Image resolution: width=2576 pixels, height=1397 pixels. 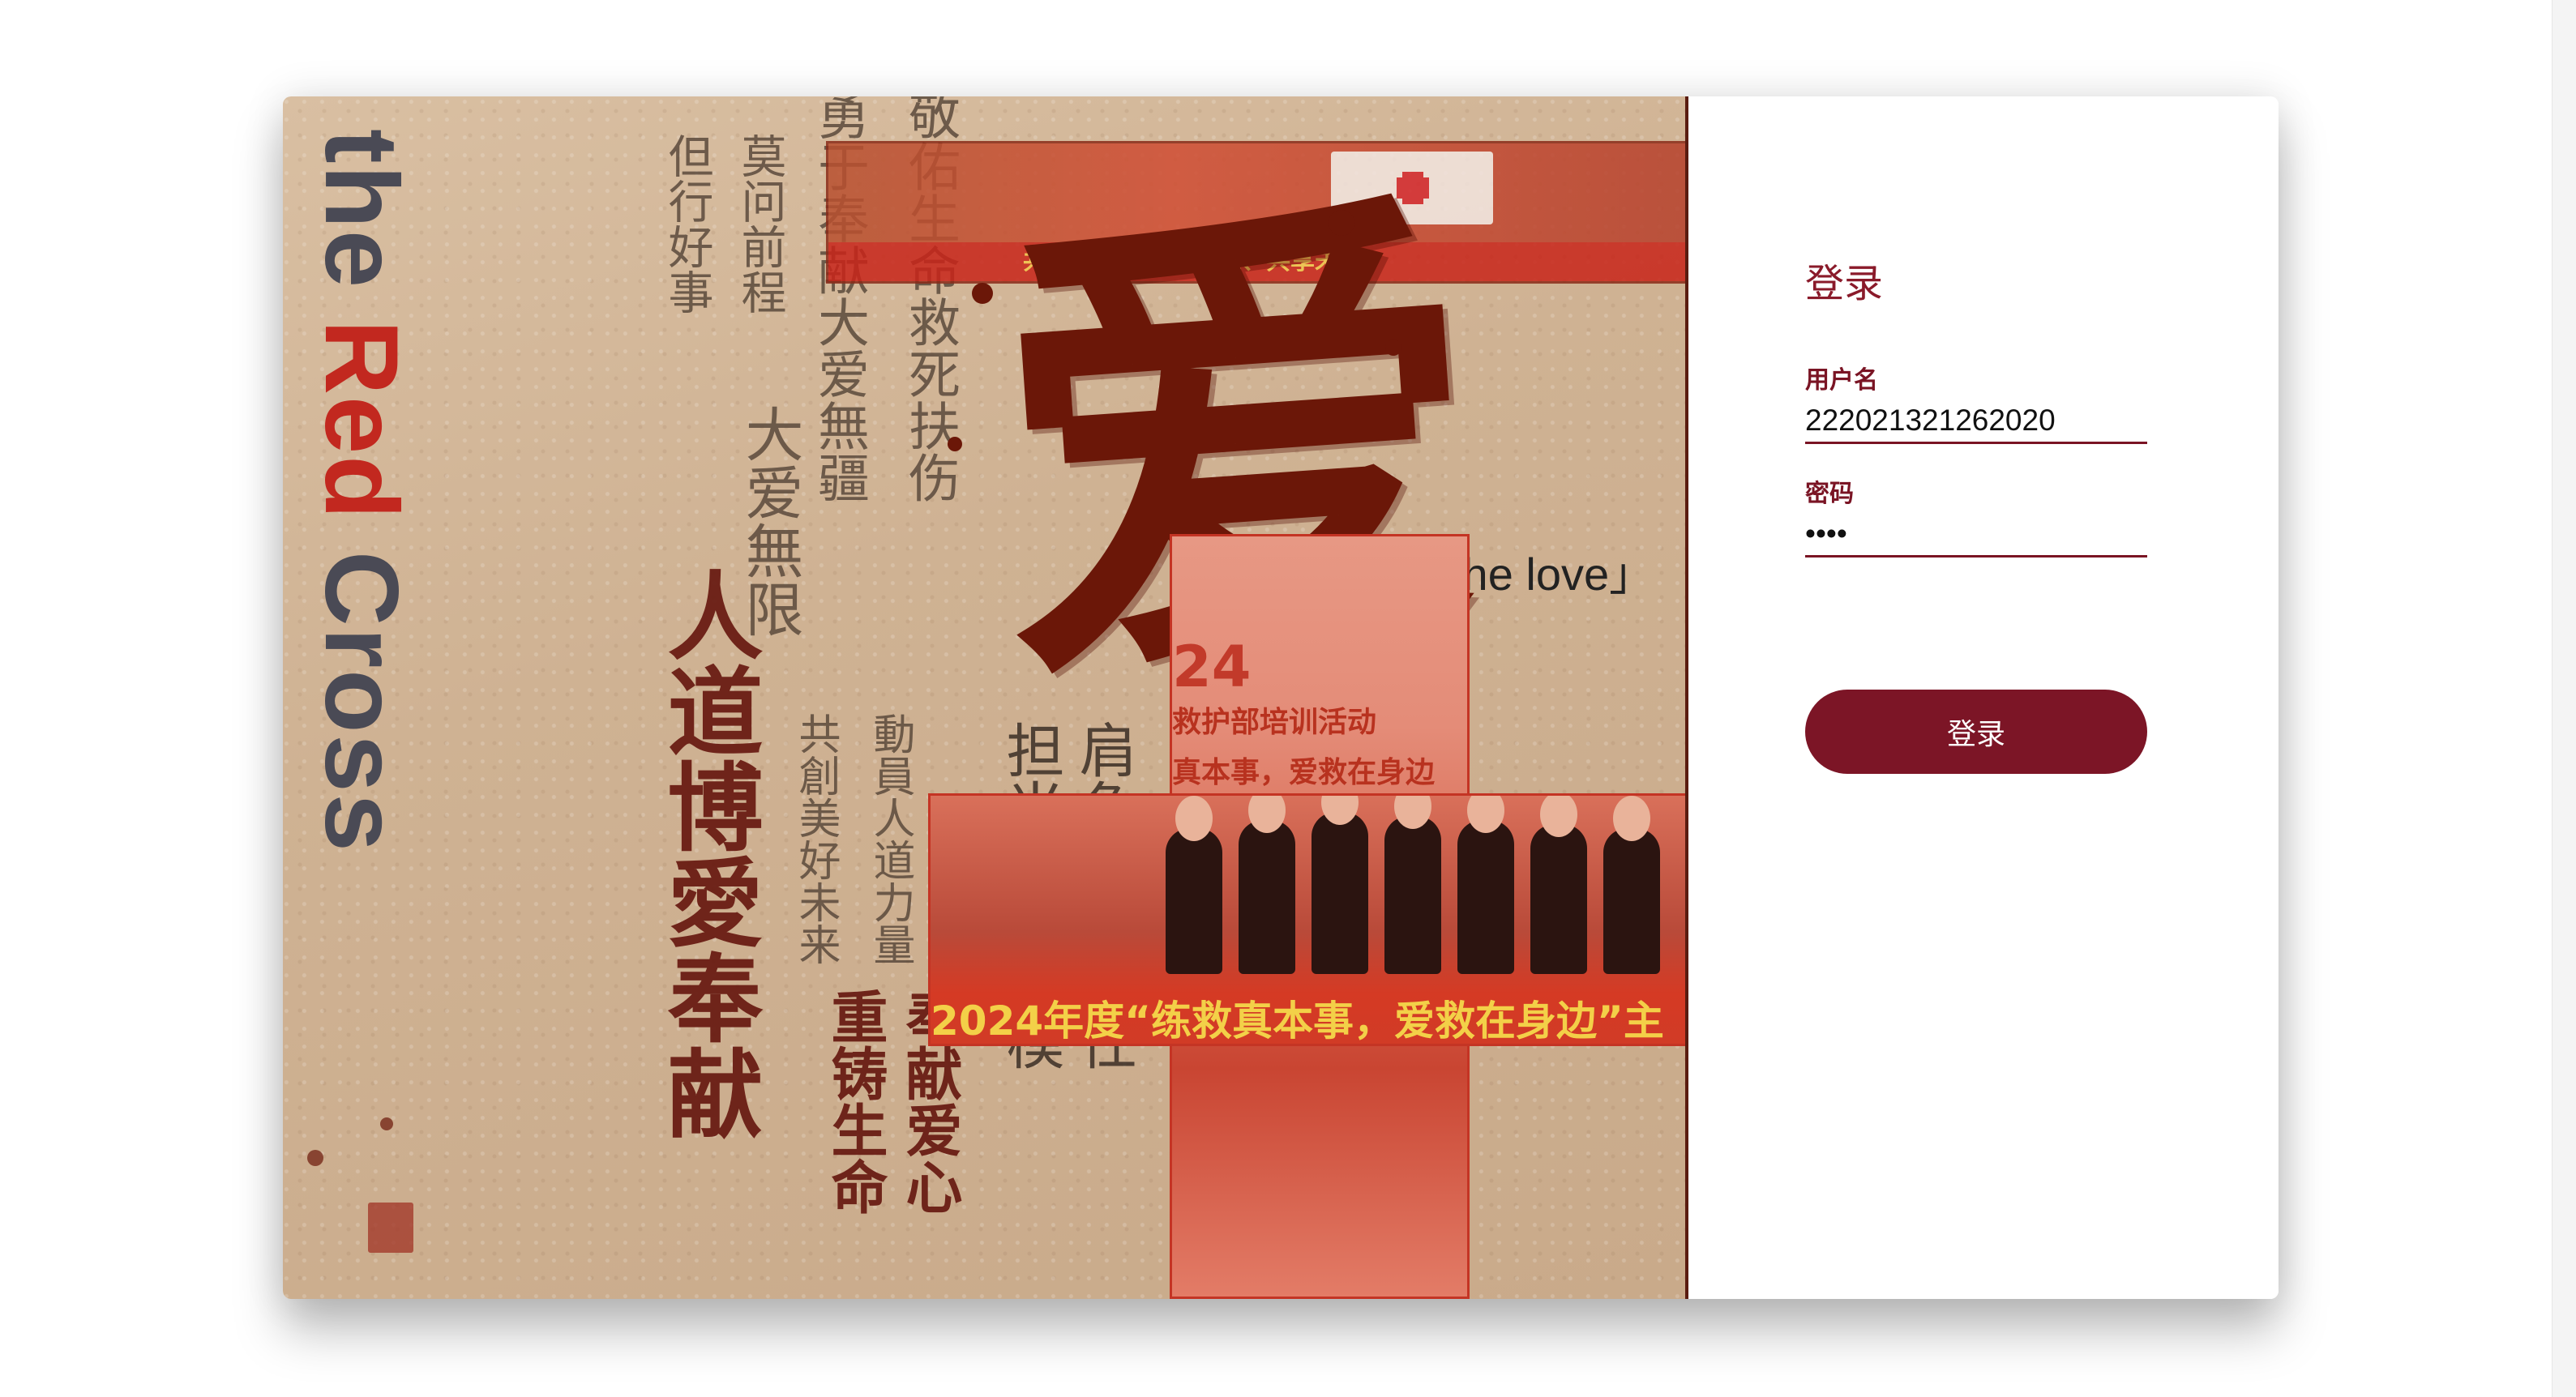 What do you see at coordinates (1976, 535) in the screenshot?
I see `password-input` at bounding box center [1976, 535].